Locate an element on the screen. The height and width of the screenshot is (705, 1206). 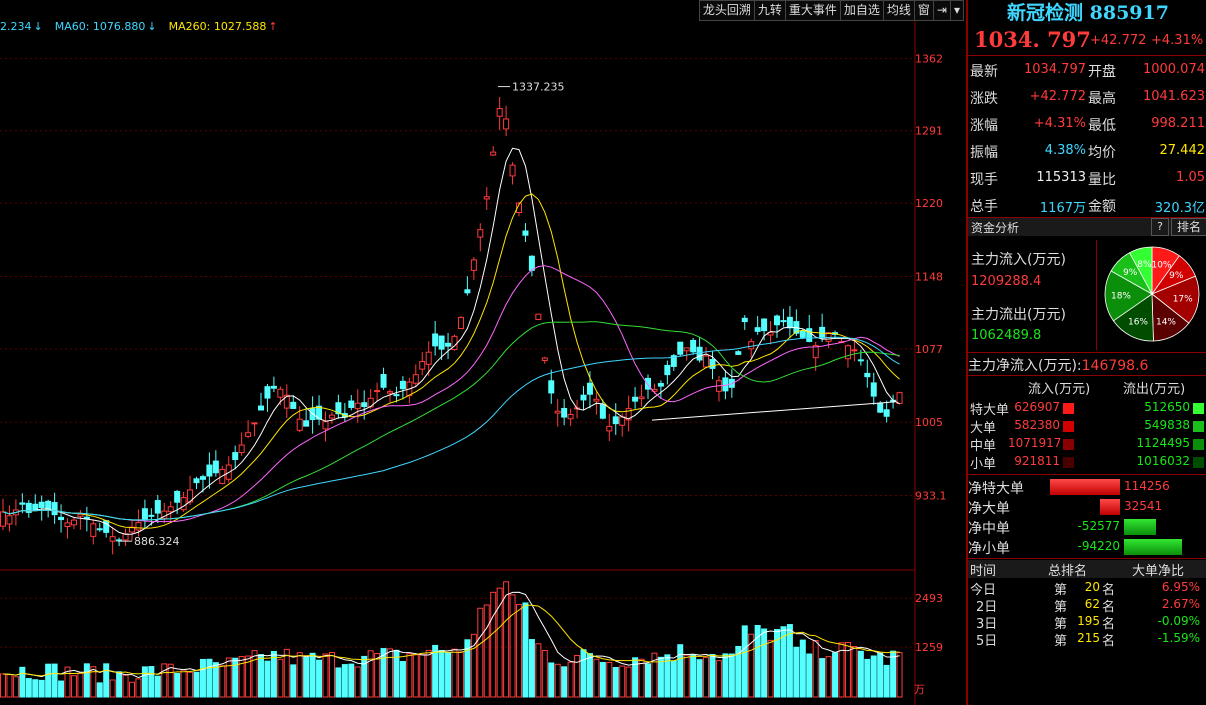
flow-out-value: 1016032 is located at coordinates (1163, 461).